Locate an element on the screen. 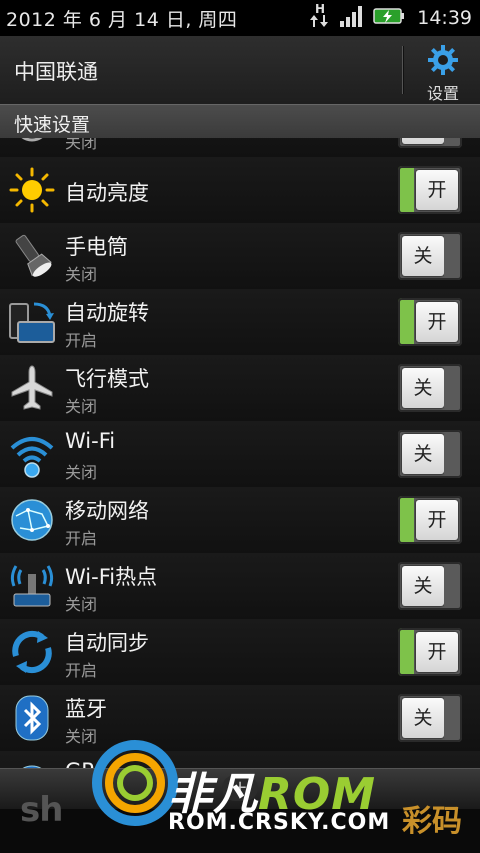  status-bar: 2012 年 6 月 14 日, 周四 H 14:39 is located at coordinates (240, 18).